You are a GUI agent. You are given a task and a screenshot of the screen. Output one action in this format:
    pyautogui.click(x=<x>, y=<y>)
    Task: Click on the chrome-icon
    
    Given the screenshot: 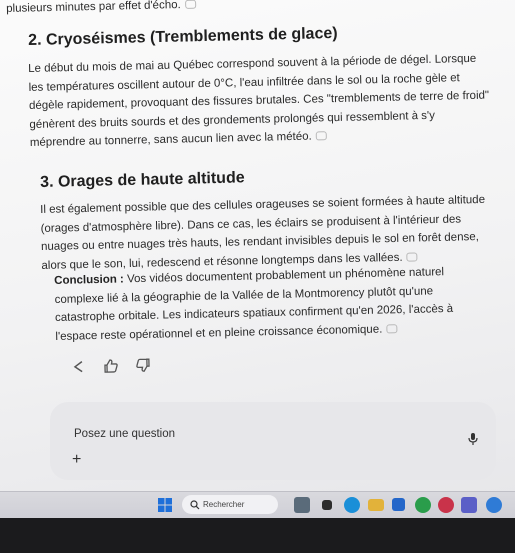 What is the action you would take?
    pyautogui.click(x=423, y=505)
    